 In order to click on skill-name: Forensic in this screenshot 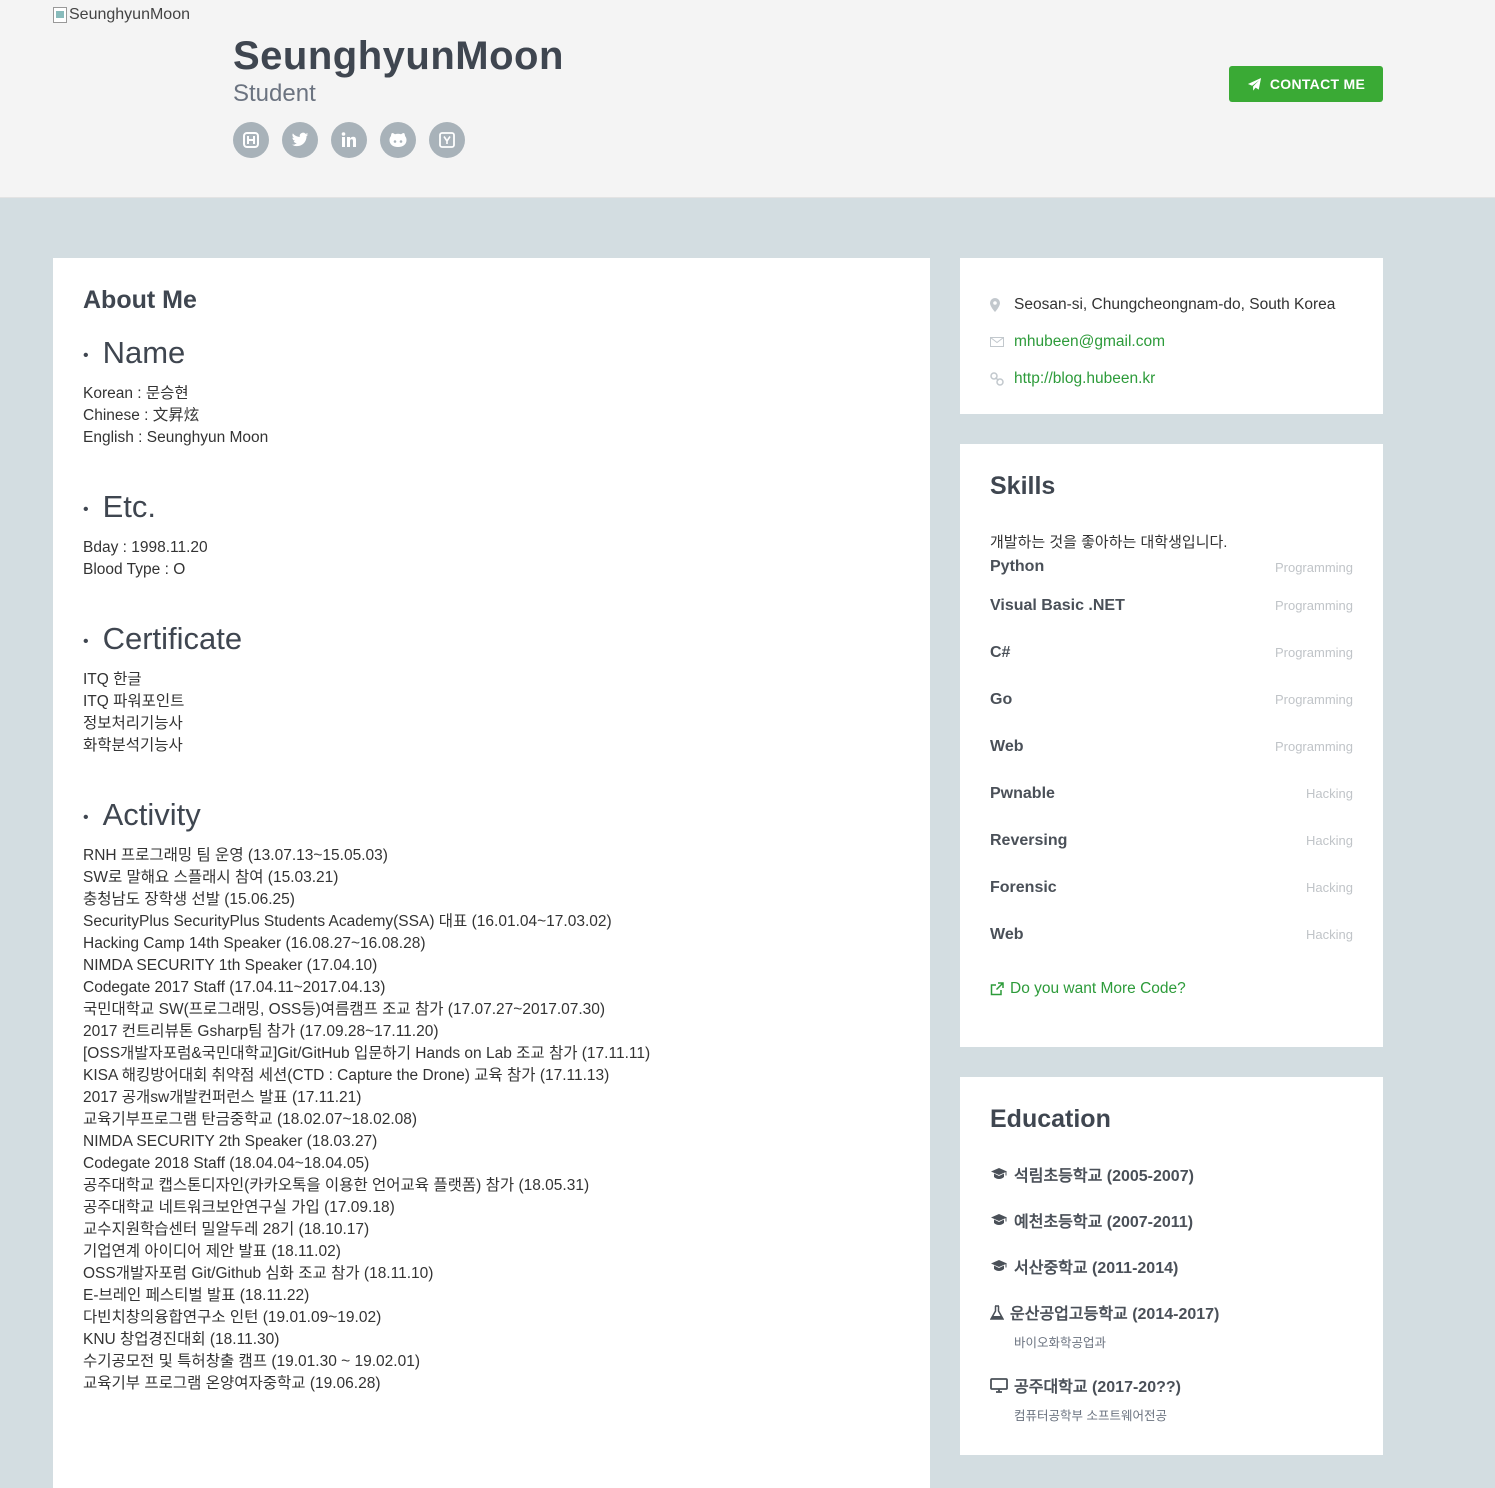, I will do `click(1023, 887)`.